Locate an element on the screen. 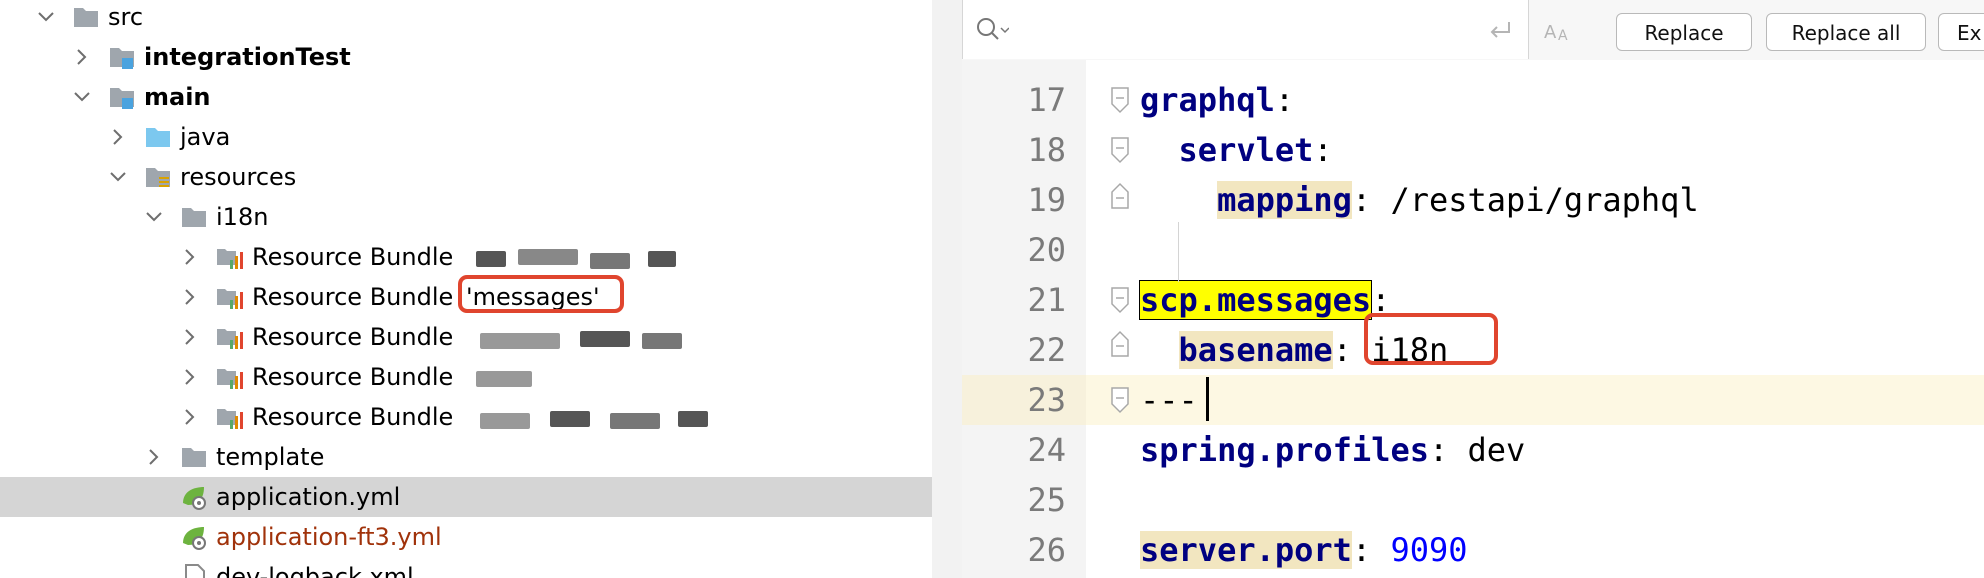 This screenshot has width=1984, height=578. line-number: 25 is located at coordinates (1046, 500).